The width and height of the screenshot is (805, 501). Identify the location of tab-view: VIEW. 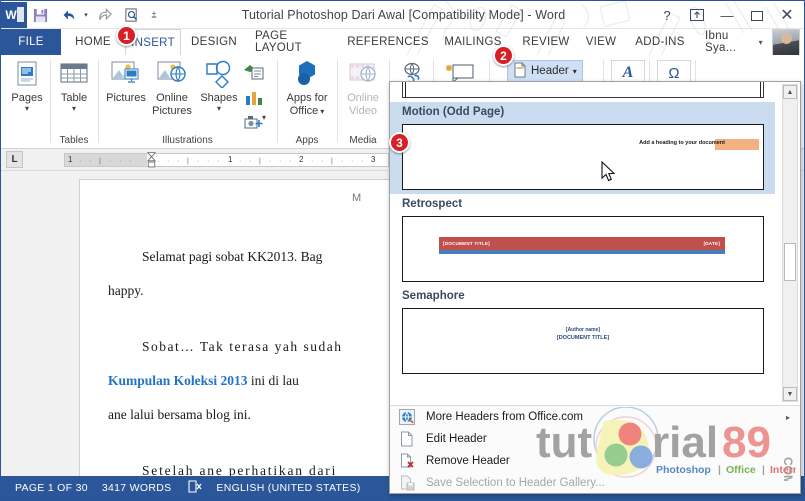
(601, 42).